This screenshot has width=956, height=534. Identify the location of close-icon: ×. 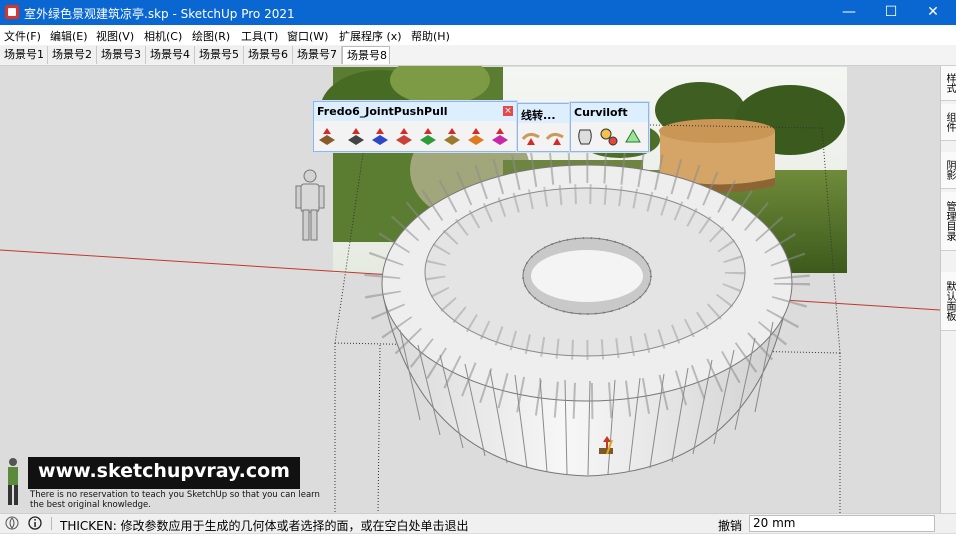
(508, 111).